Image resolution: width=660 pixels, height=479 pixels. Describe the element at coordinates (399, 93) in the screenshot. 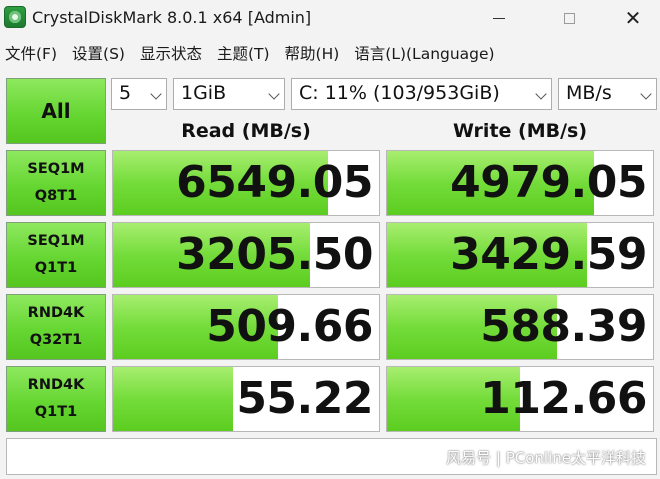

I see `drive-value: C: 11% (103/953GiB)` at that location.